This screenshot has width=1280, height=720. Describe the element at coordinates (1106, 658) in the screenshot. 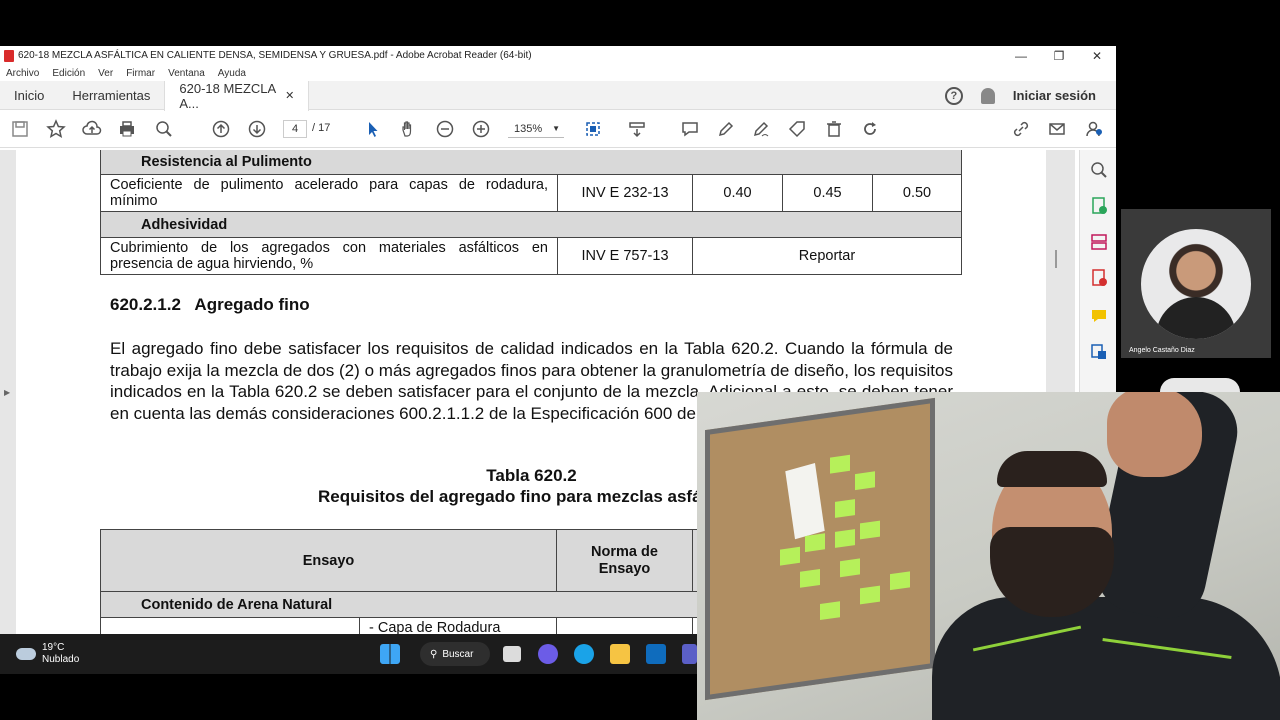

I see `jacket` at that location.